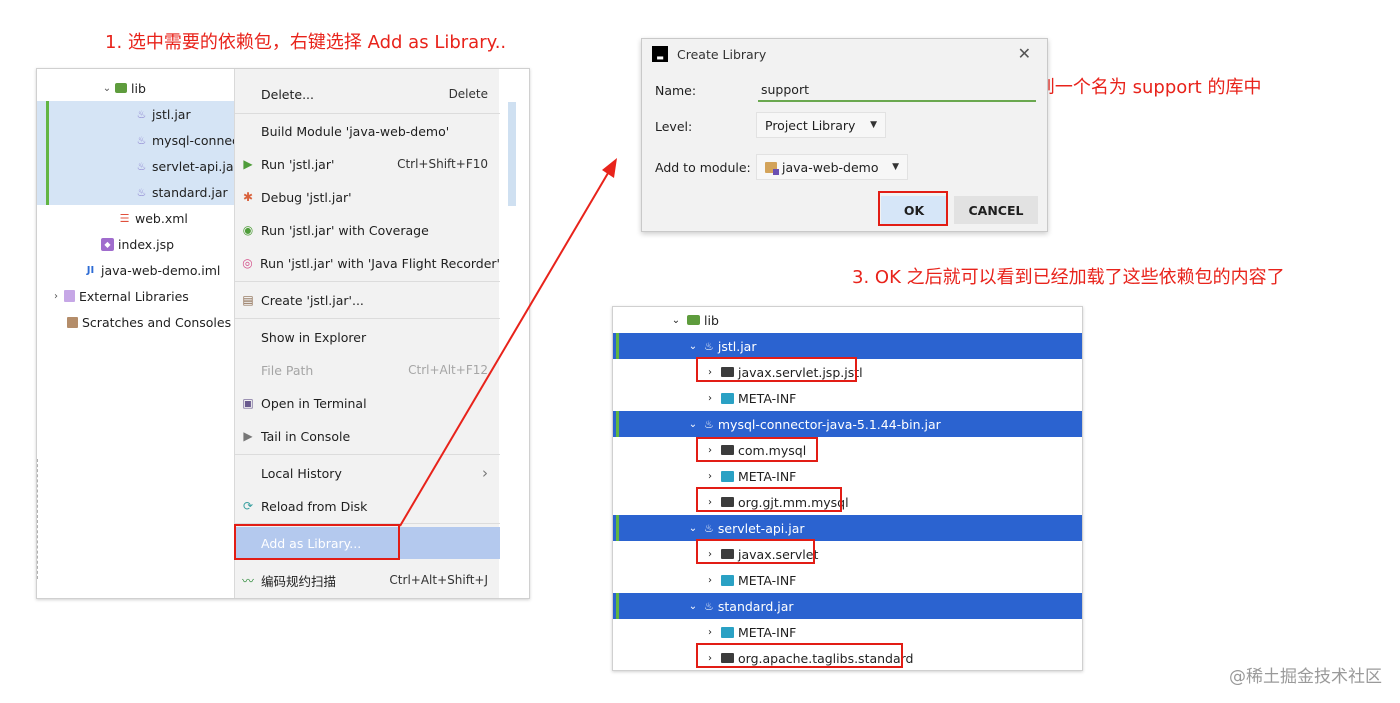 This screenshot has width=1400, height=703. Describe the element at coordinates (137, 296) in the screenshot. I see `tree-item-external-libraries: › External Libraries` at that location.